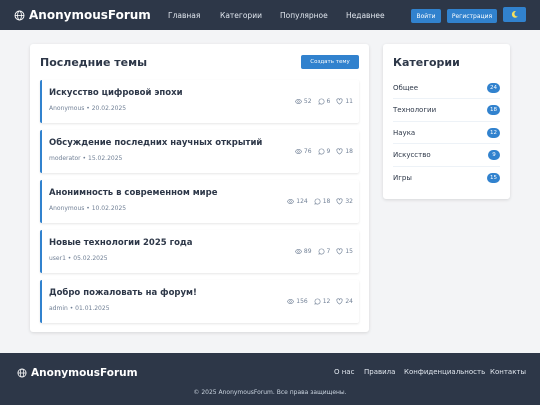  I want to click on likes-count: 32, so click(349, 201).